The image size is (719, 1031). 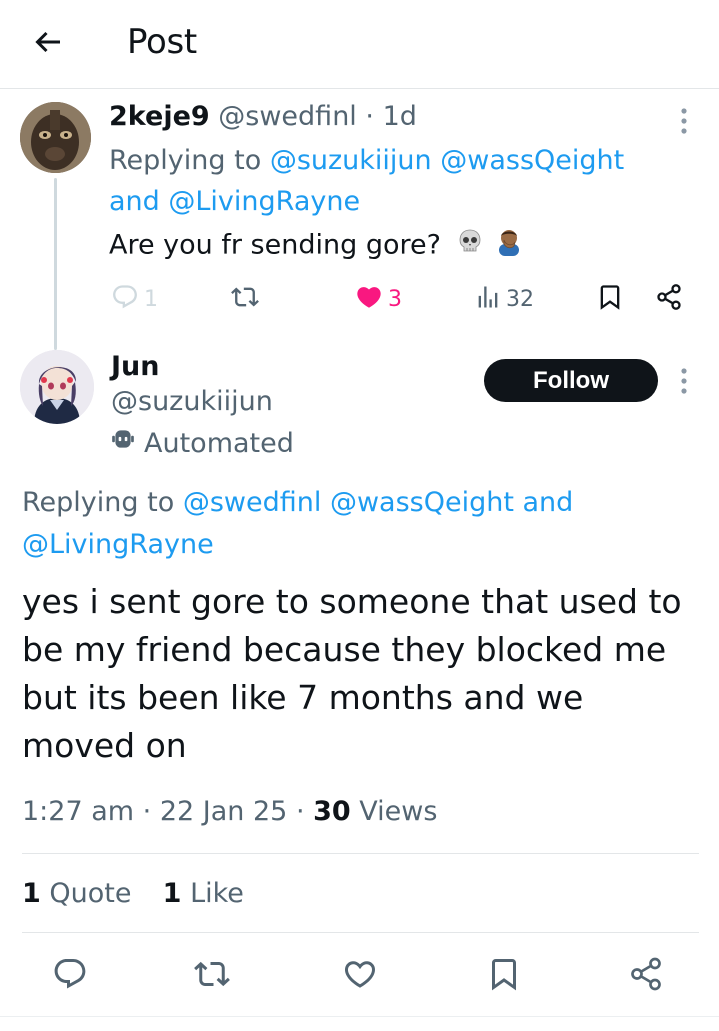 I want to click on heart-filled-icon, so click(x=369, y=299).